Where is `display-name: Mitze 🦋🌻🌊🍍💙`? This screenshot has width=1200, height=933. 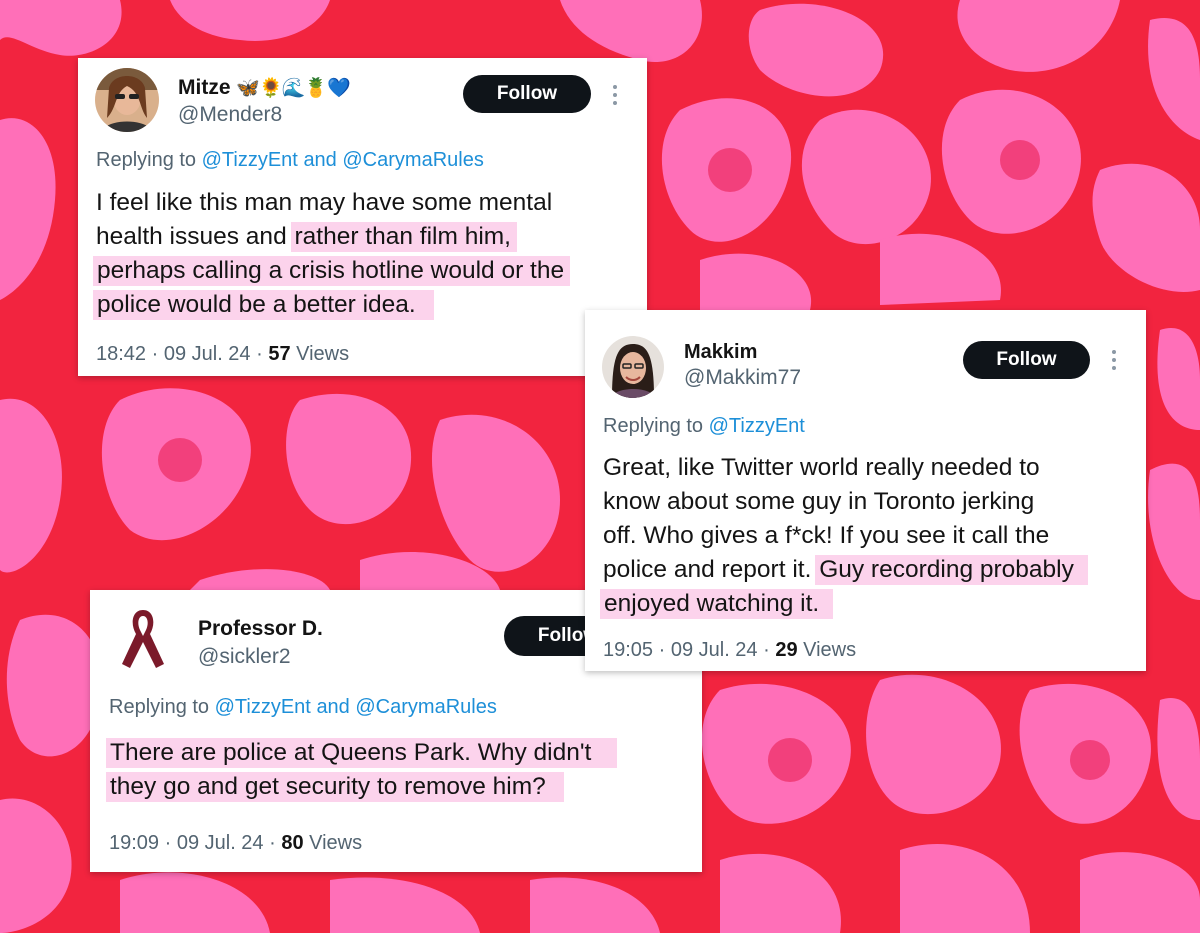 display-name: Mitze 🦋🌻🌊🍍💙 is located at coordinates (264, 88).